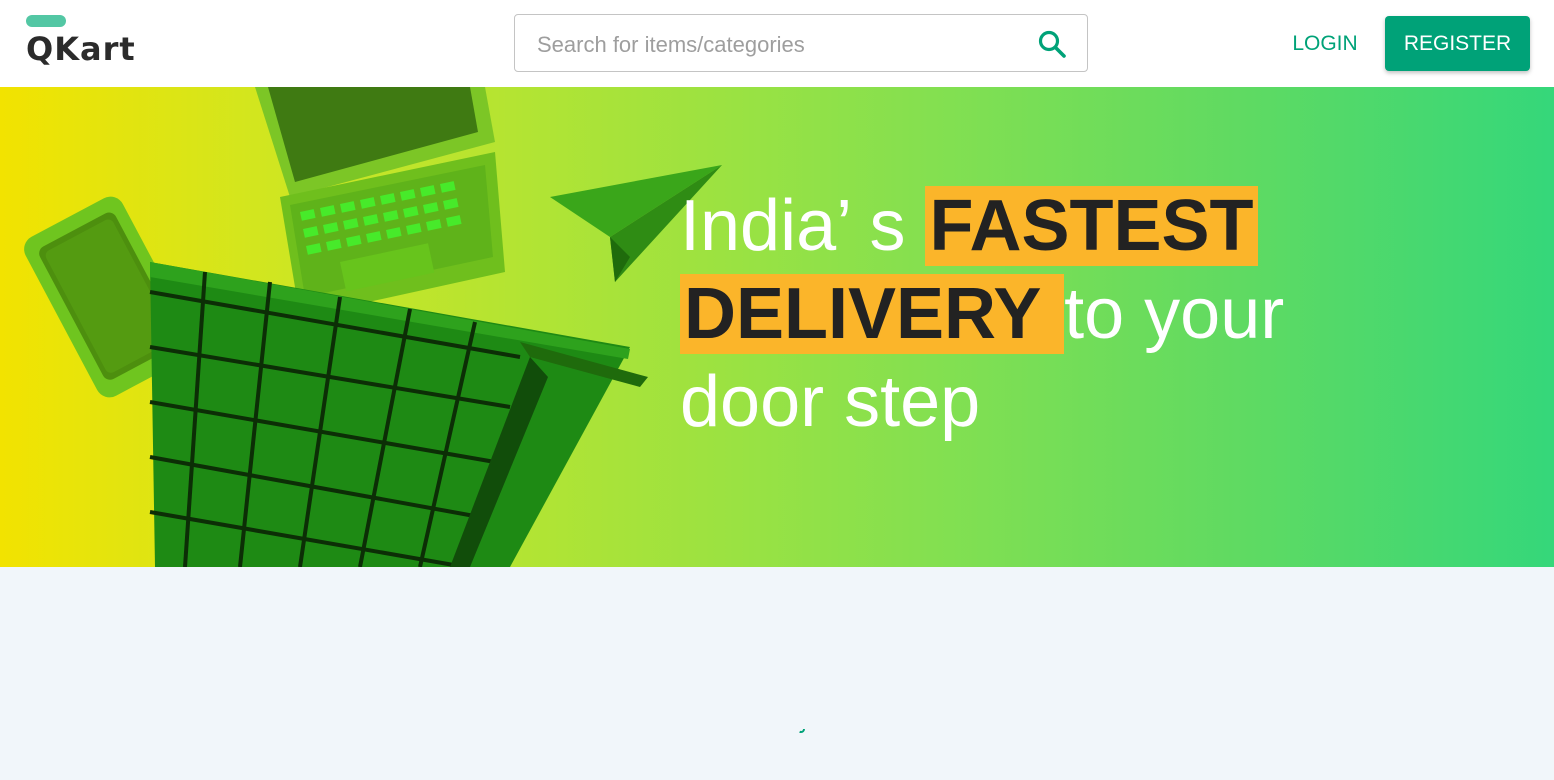 The image size is (1554, 780). Describe the element at coordinates (1091, 226) in the screenshot. I see `hero-highlight-fastest: FASTEST` at that location.